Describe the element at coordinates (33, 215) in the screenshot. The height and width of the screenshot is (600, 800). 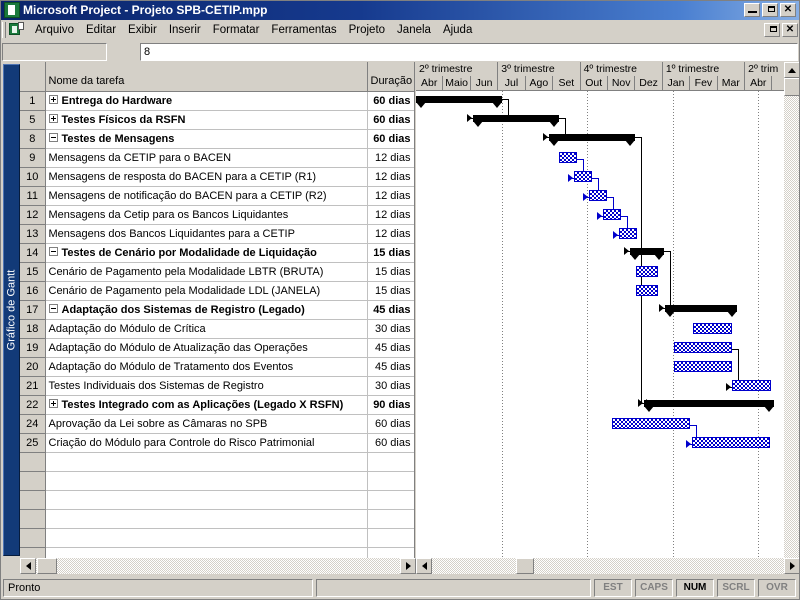
I see `row-id-cell: 12` at that location.